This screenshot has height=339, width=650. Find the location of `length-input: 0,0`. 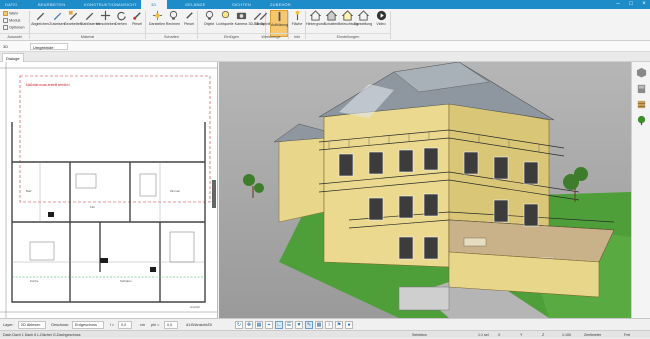

length-input: 0,0 is located at coordinates (125, 325).